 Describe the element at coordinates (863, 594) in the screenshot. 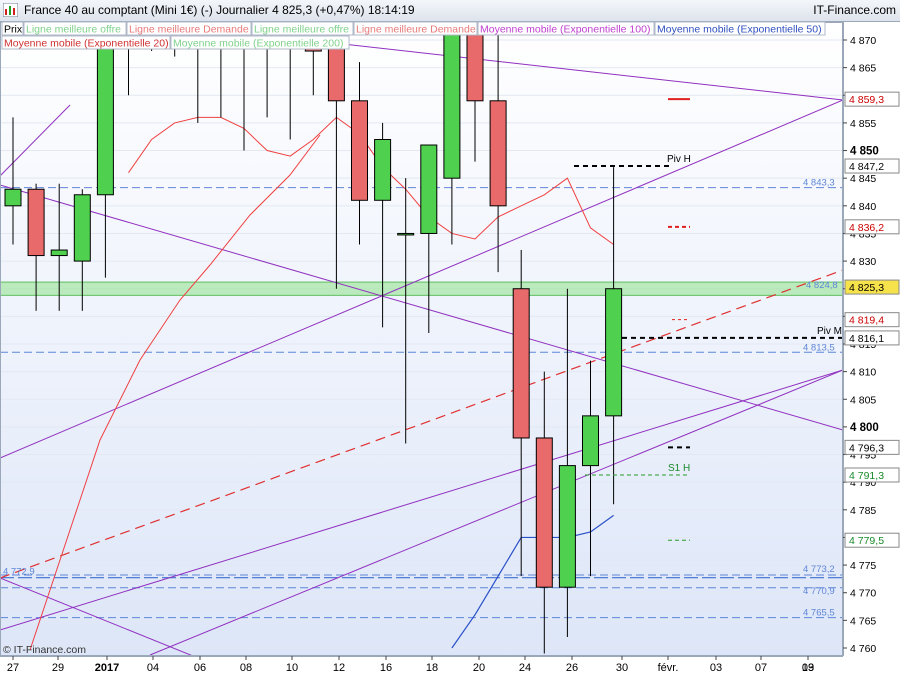

I see `y-tick-label: 4 770` at that location.